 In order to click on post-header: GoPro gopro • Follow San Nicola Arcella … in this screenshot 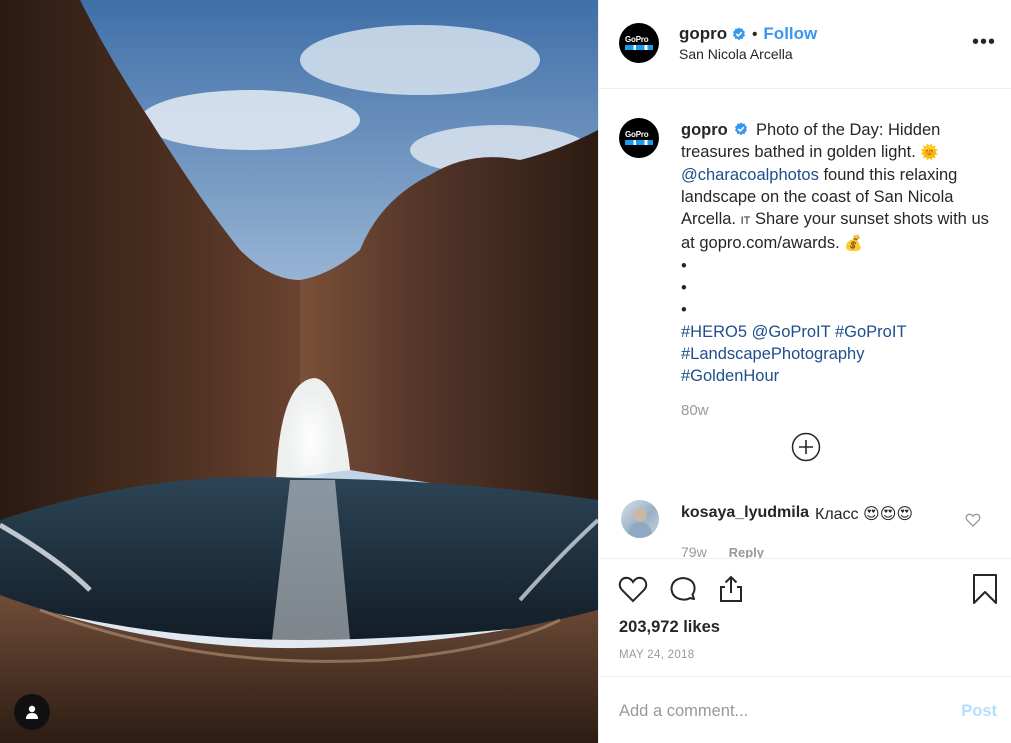, I will do `click(805, 44)`.